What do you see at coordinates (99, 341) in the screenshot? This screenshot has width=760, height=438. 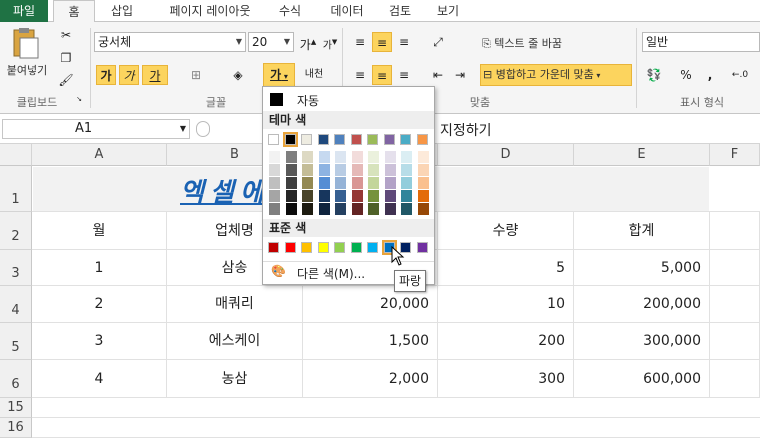 I see `table-cell: 3` at bounding box center [99, 341].